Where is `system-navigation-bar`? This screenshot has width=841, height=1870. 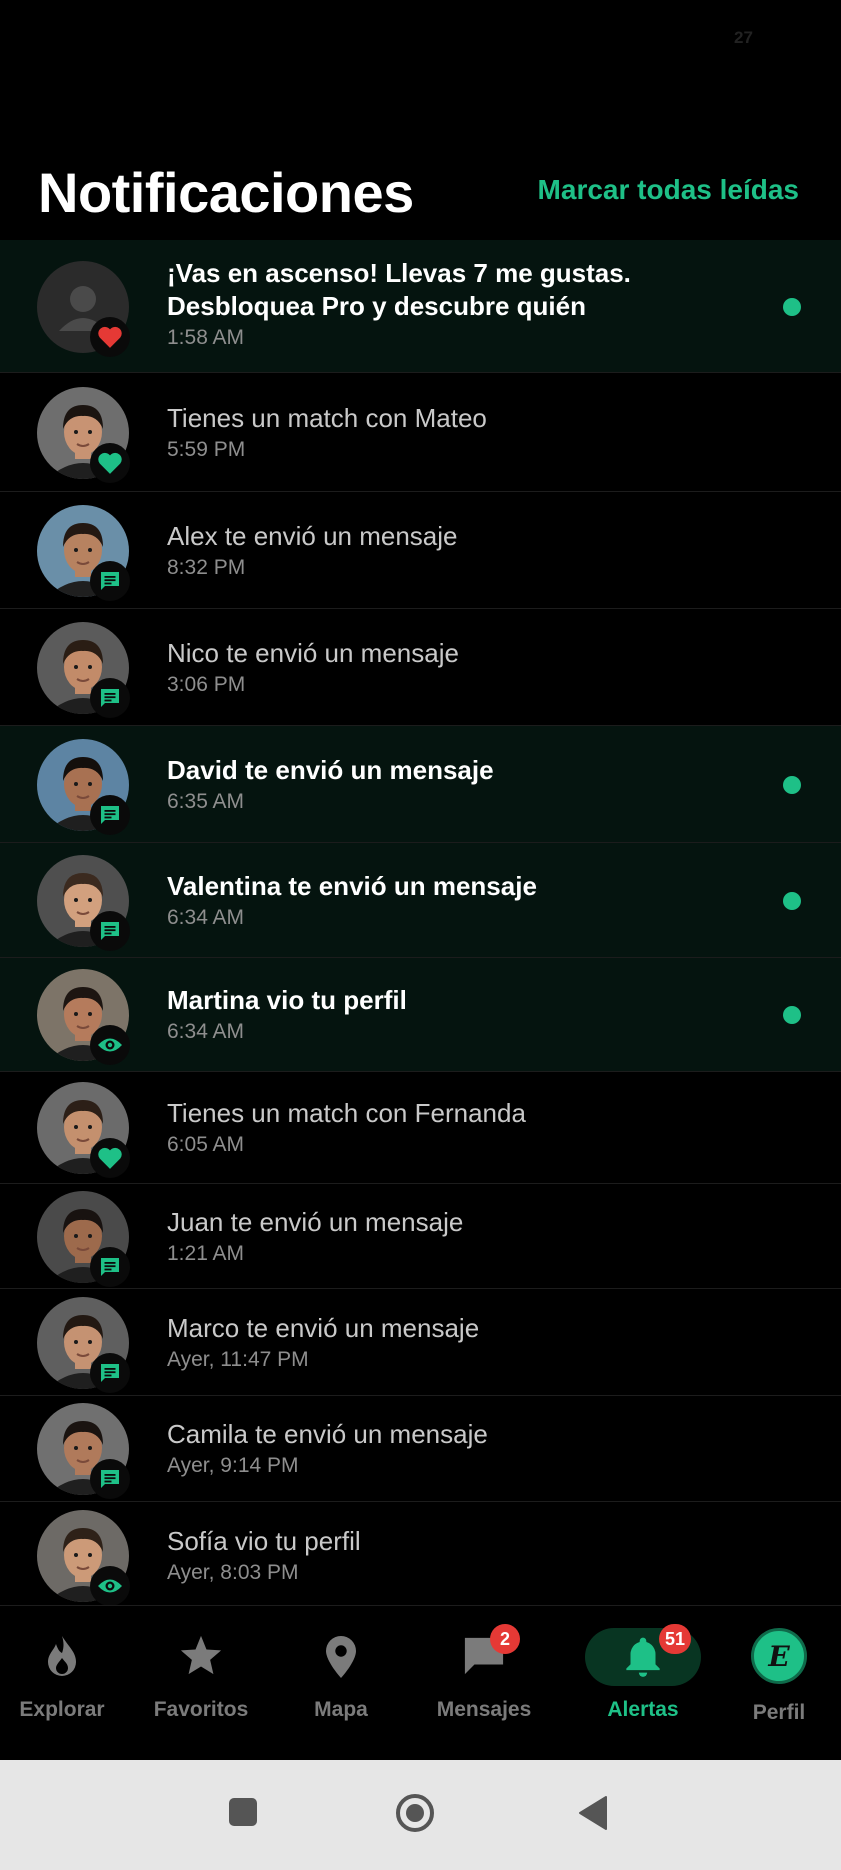 system-navigation-bar is located at coordinates (420, 1815).